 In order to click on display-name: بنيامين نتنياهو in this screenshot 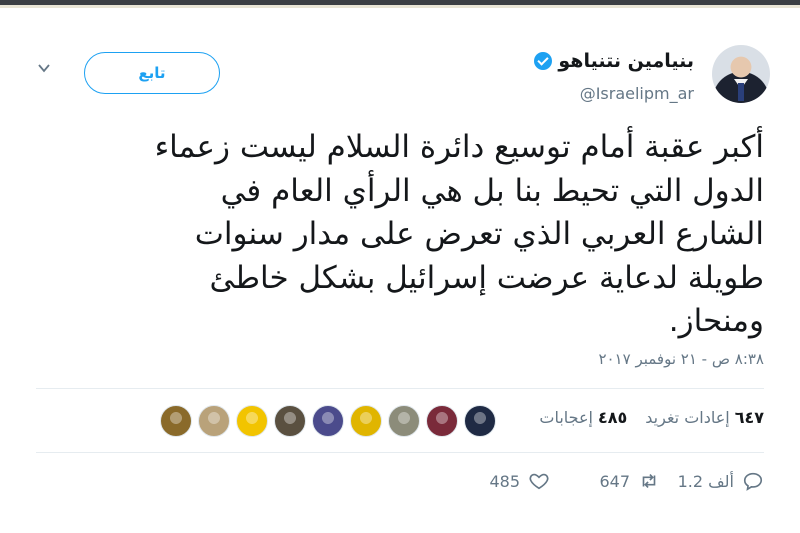, I will do `click(626, 61)`.